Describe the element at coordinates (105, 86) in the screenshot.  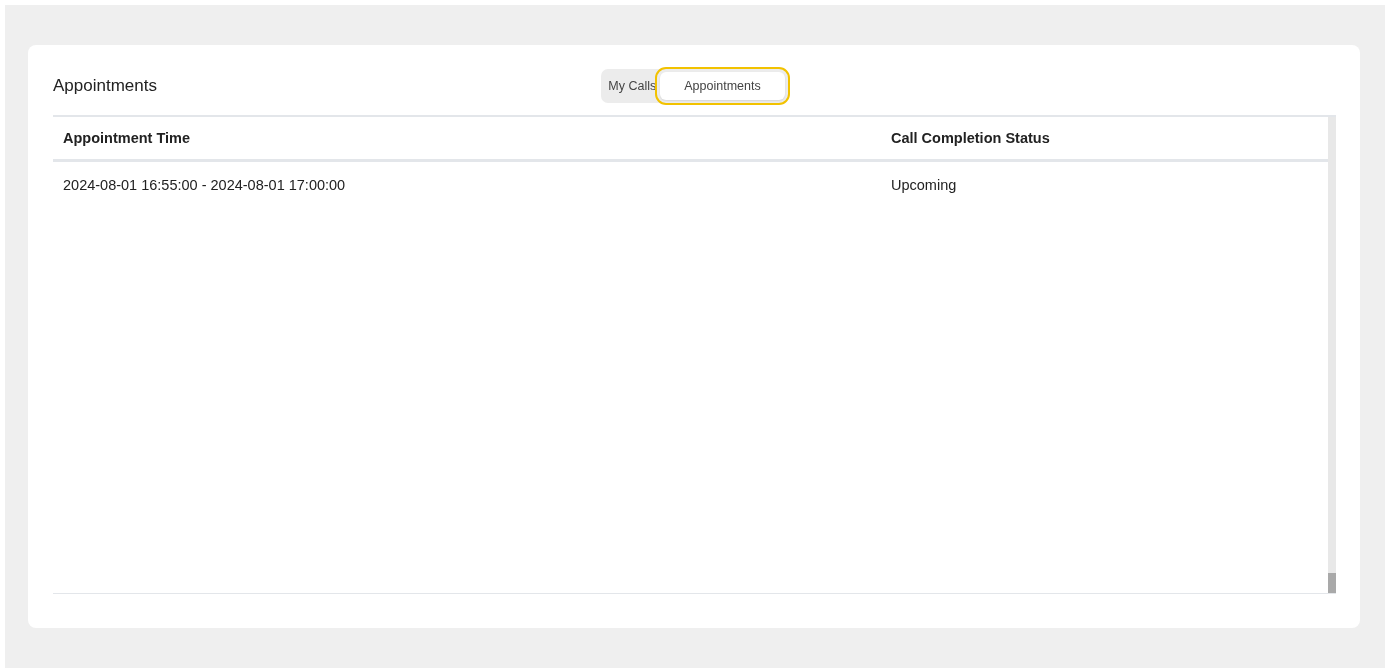
I see `page-title: Appointments` at that location.